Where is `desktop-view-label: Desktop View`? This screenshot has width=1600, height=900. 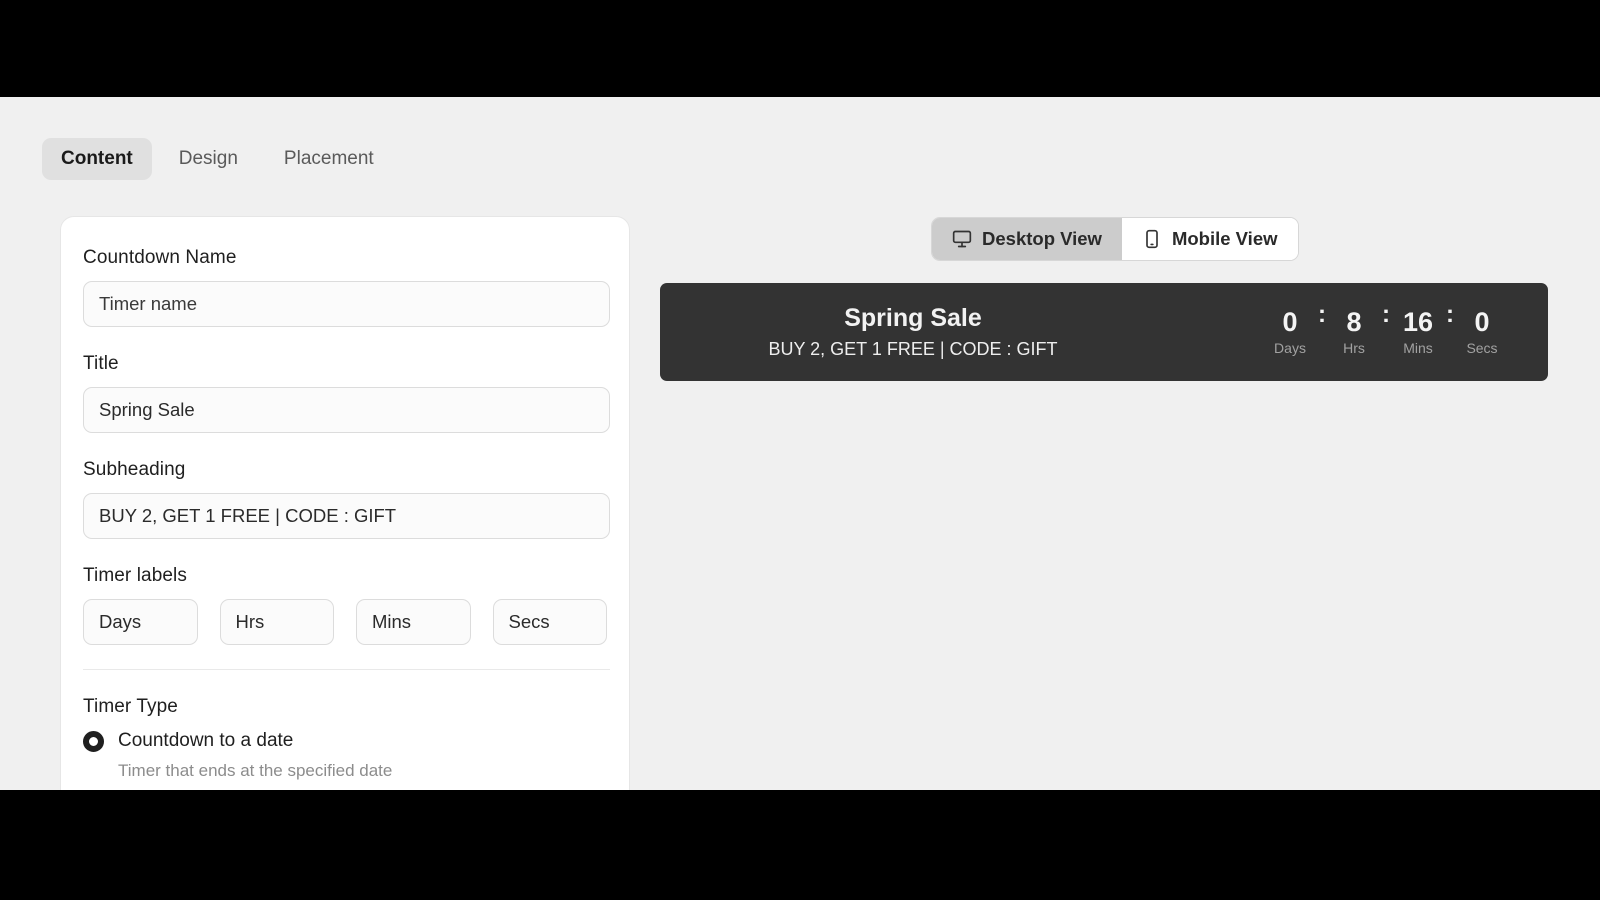 desktop-view-label: Desktop View is located at coordinates (1042, 238).